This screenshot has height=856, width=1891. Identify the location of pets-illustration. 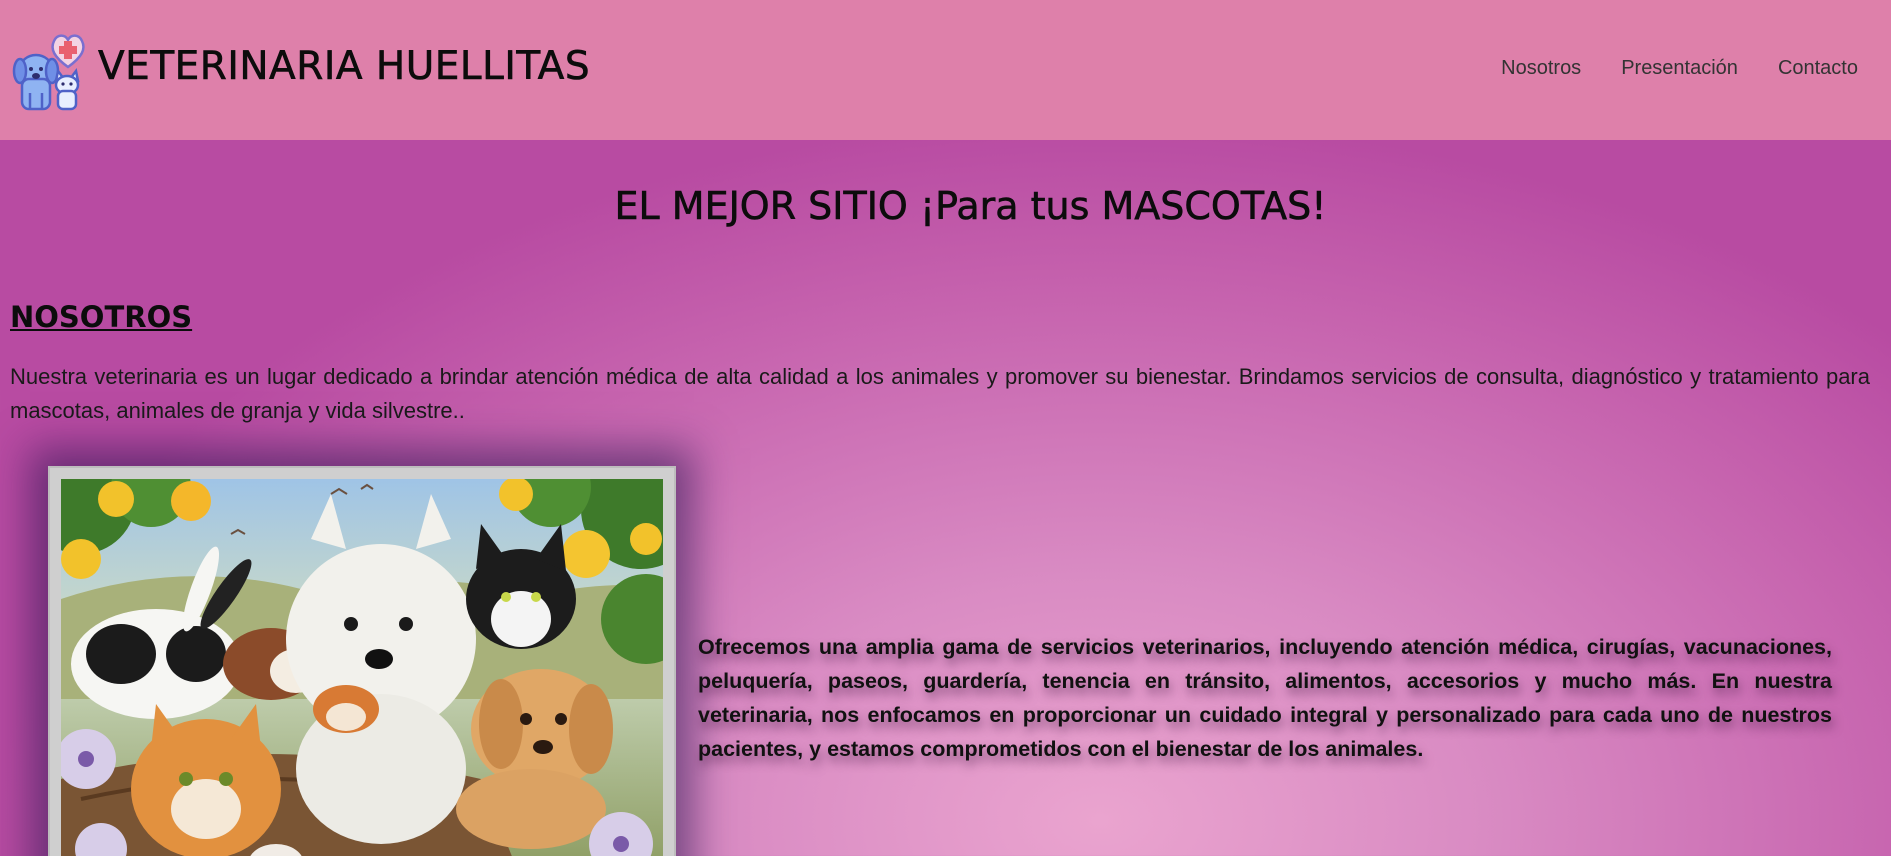
(362, 667).